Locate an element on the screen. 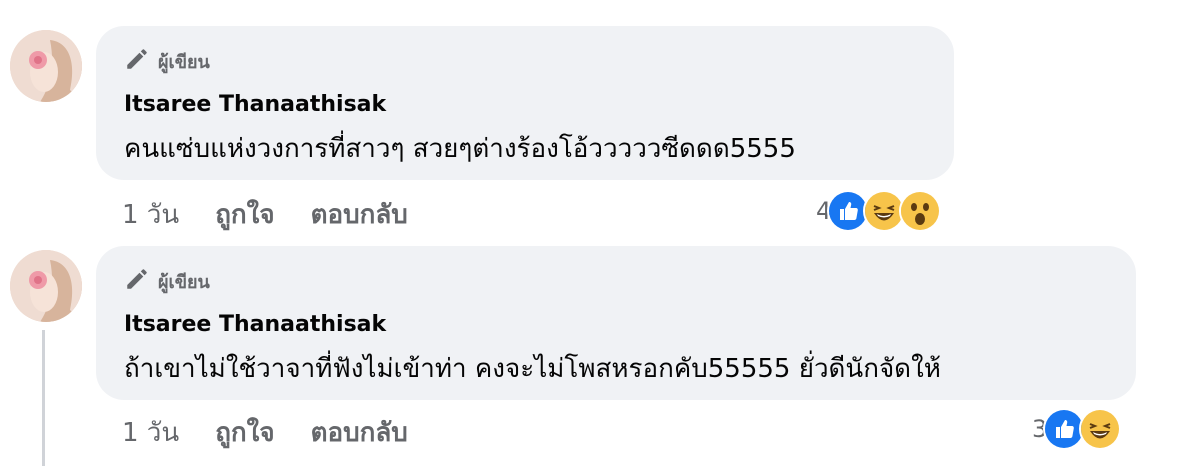  reactions-summary: 3 is located at coordinates (1077, 429).